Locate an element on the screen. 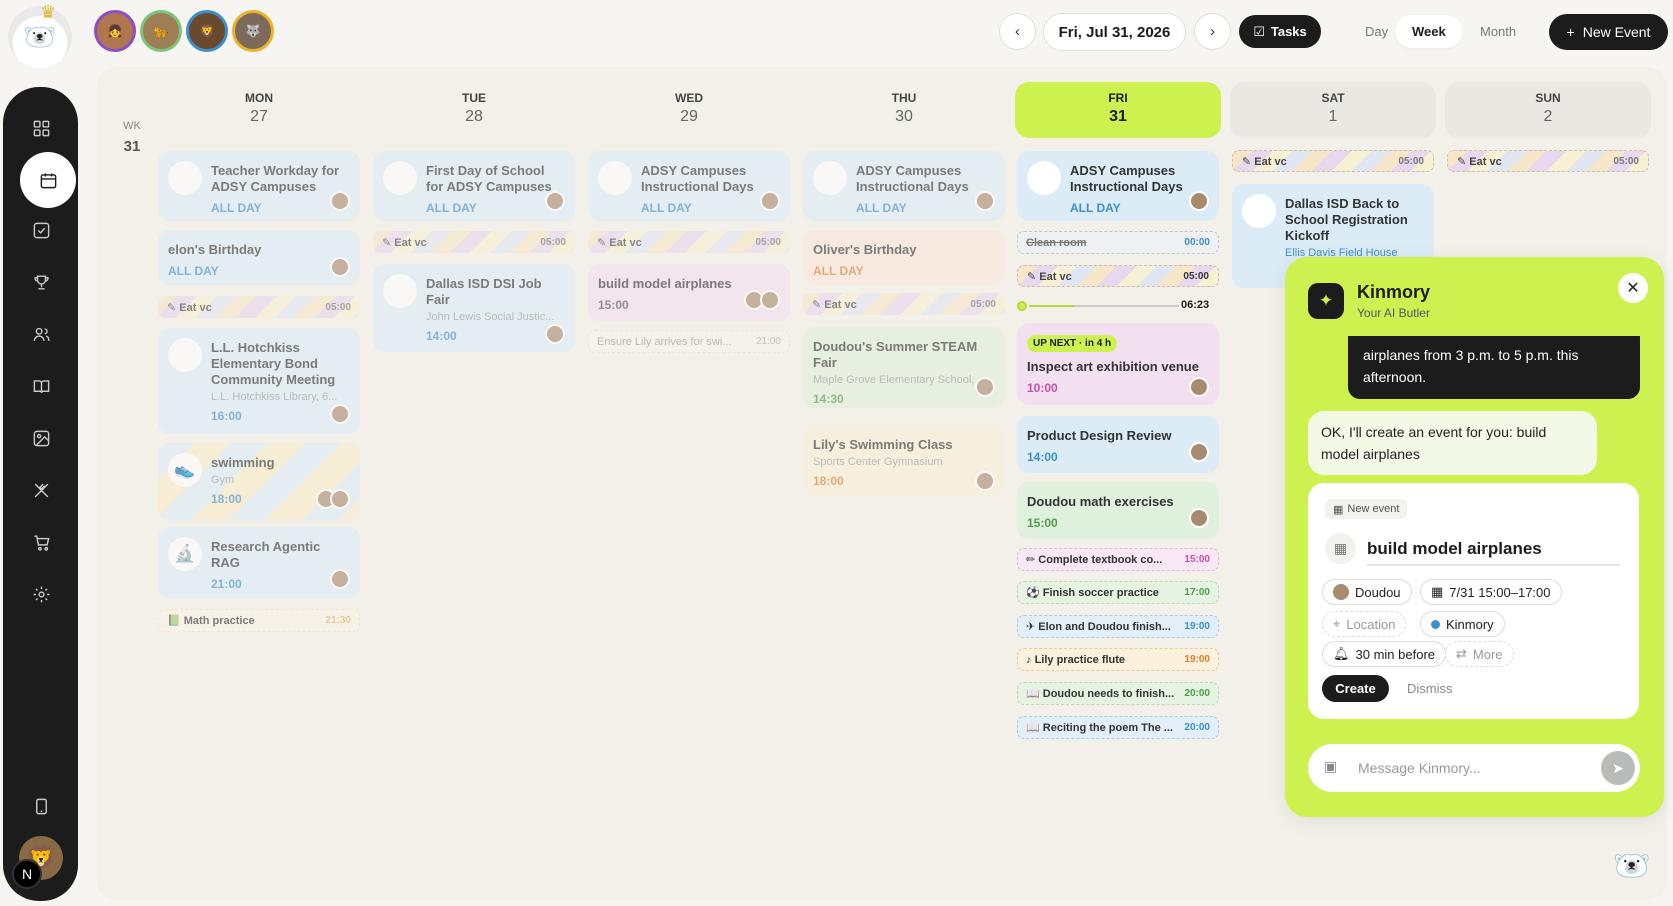  day-header-thu: THU 30 is located at coordinates (904, 110).